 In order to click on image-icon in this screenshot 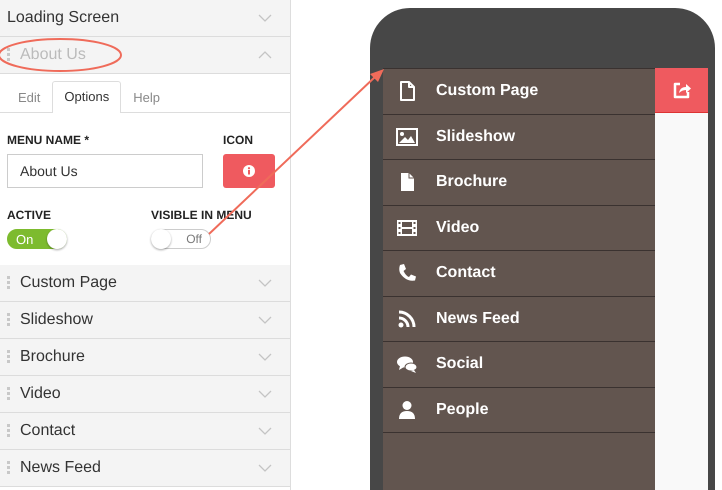, I will do `click(407, 137)`.